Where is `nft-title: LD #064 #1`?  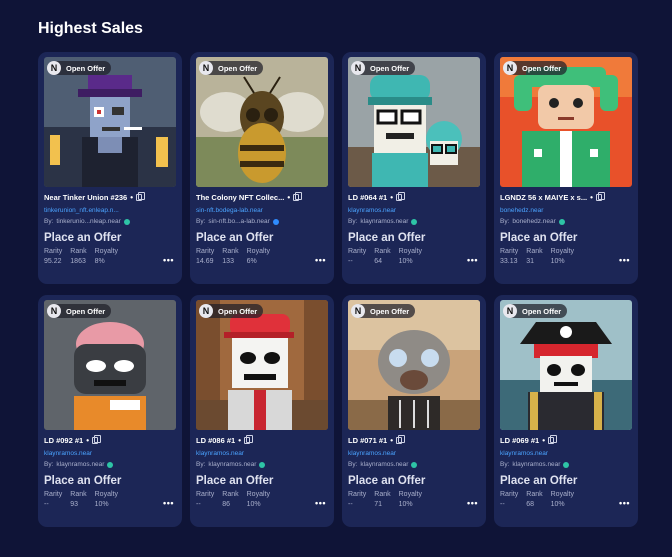
nft-title: LD #064 #1 is located at coordinates (367, 197).